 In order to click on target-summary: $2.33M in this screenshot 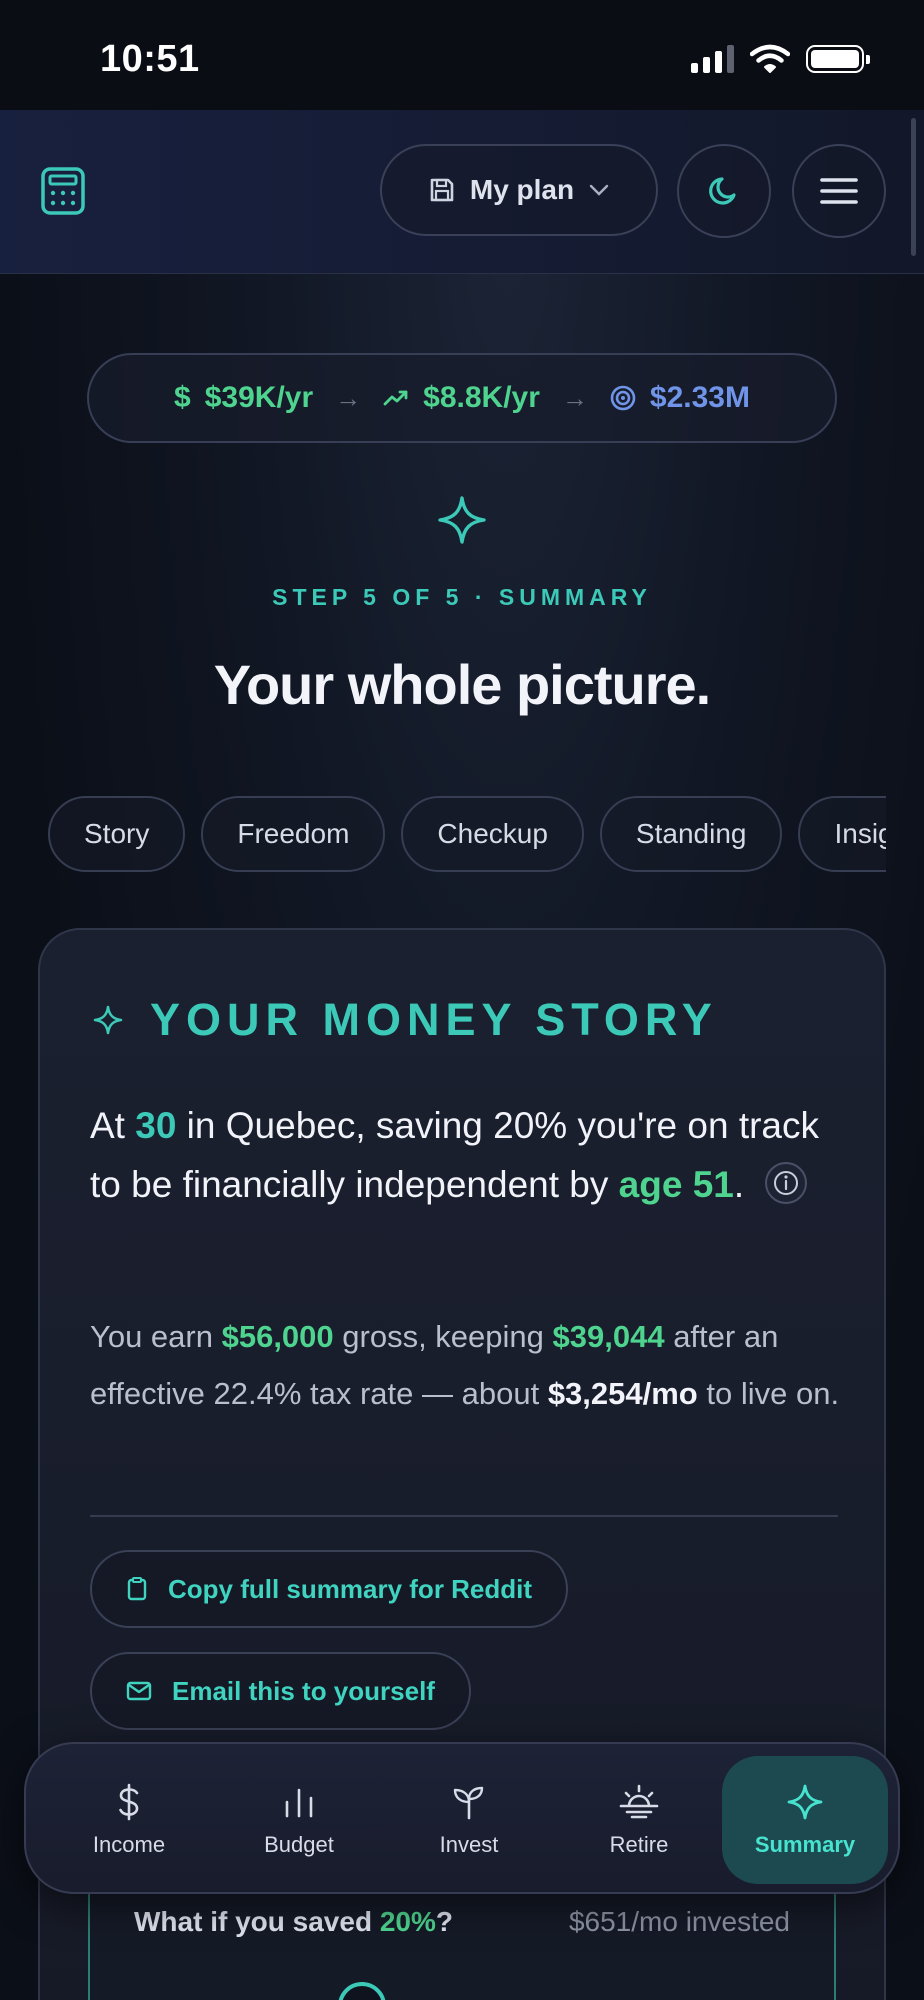, I will do `click(680, 398)`.